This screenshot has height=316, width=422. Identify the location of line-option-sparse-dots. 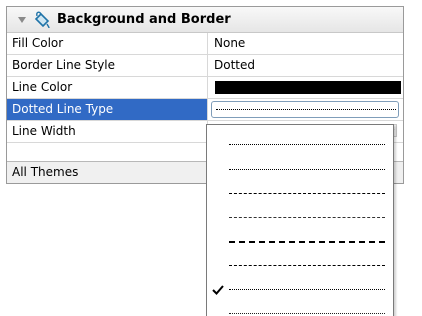
(300, 145).